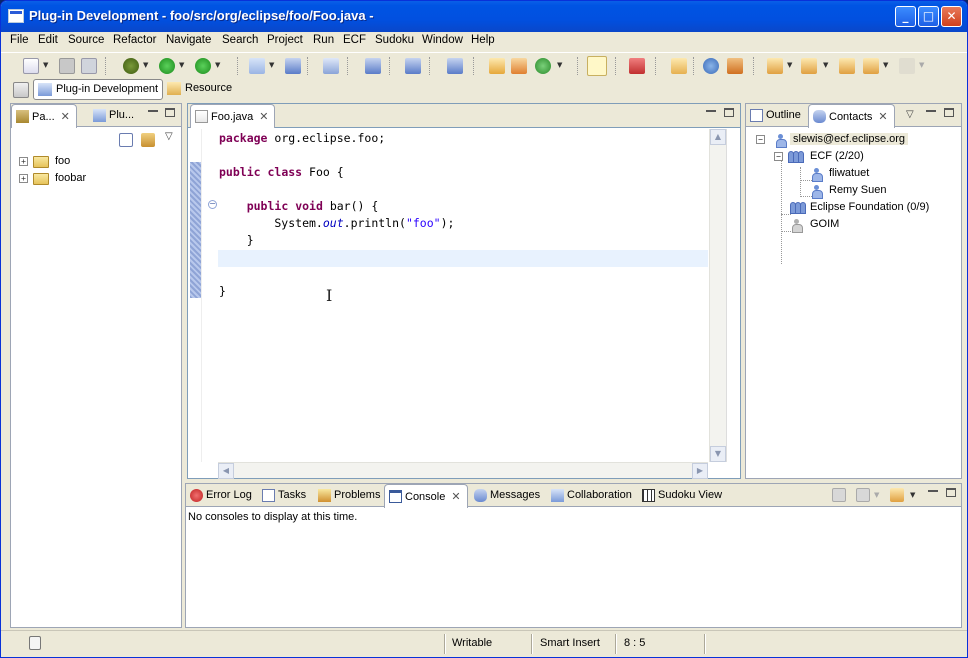 The width and height of the screenshot is (968, 658). What do you see at coordinates (519, 66) in the screenshot?
I see `new-feature-icon` at bounding box center [519, 66].